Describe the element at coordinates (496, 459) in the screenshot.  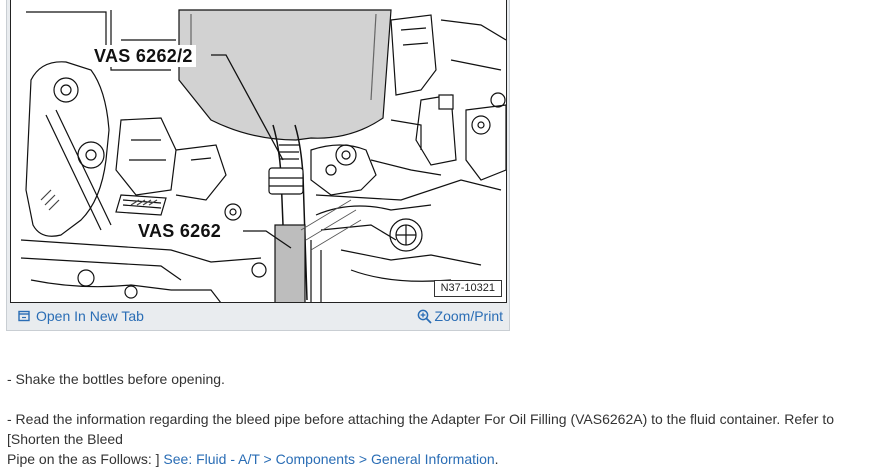
I see `link-suffix: .` at that location.